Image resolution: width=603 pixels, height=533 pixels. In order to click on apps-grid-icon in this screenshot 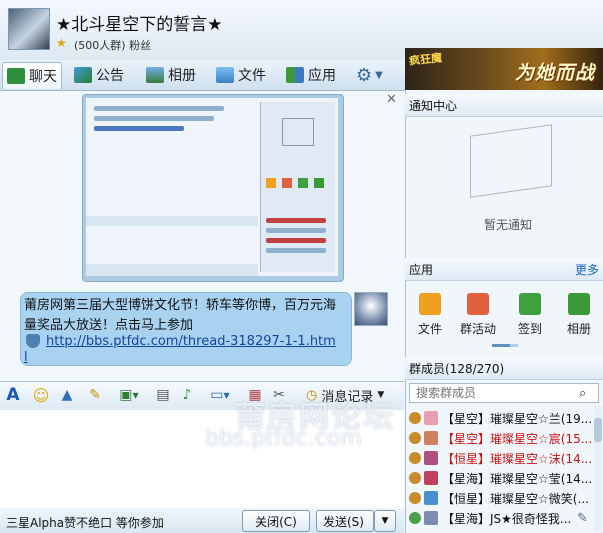, I will do `click(295, 75)`.